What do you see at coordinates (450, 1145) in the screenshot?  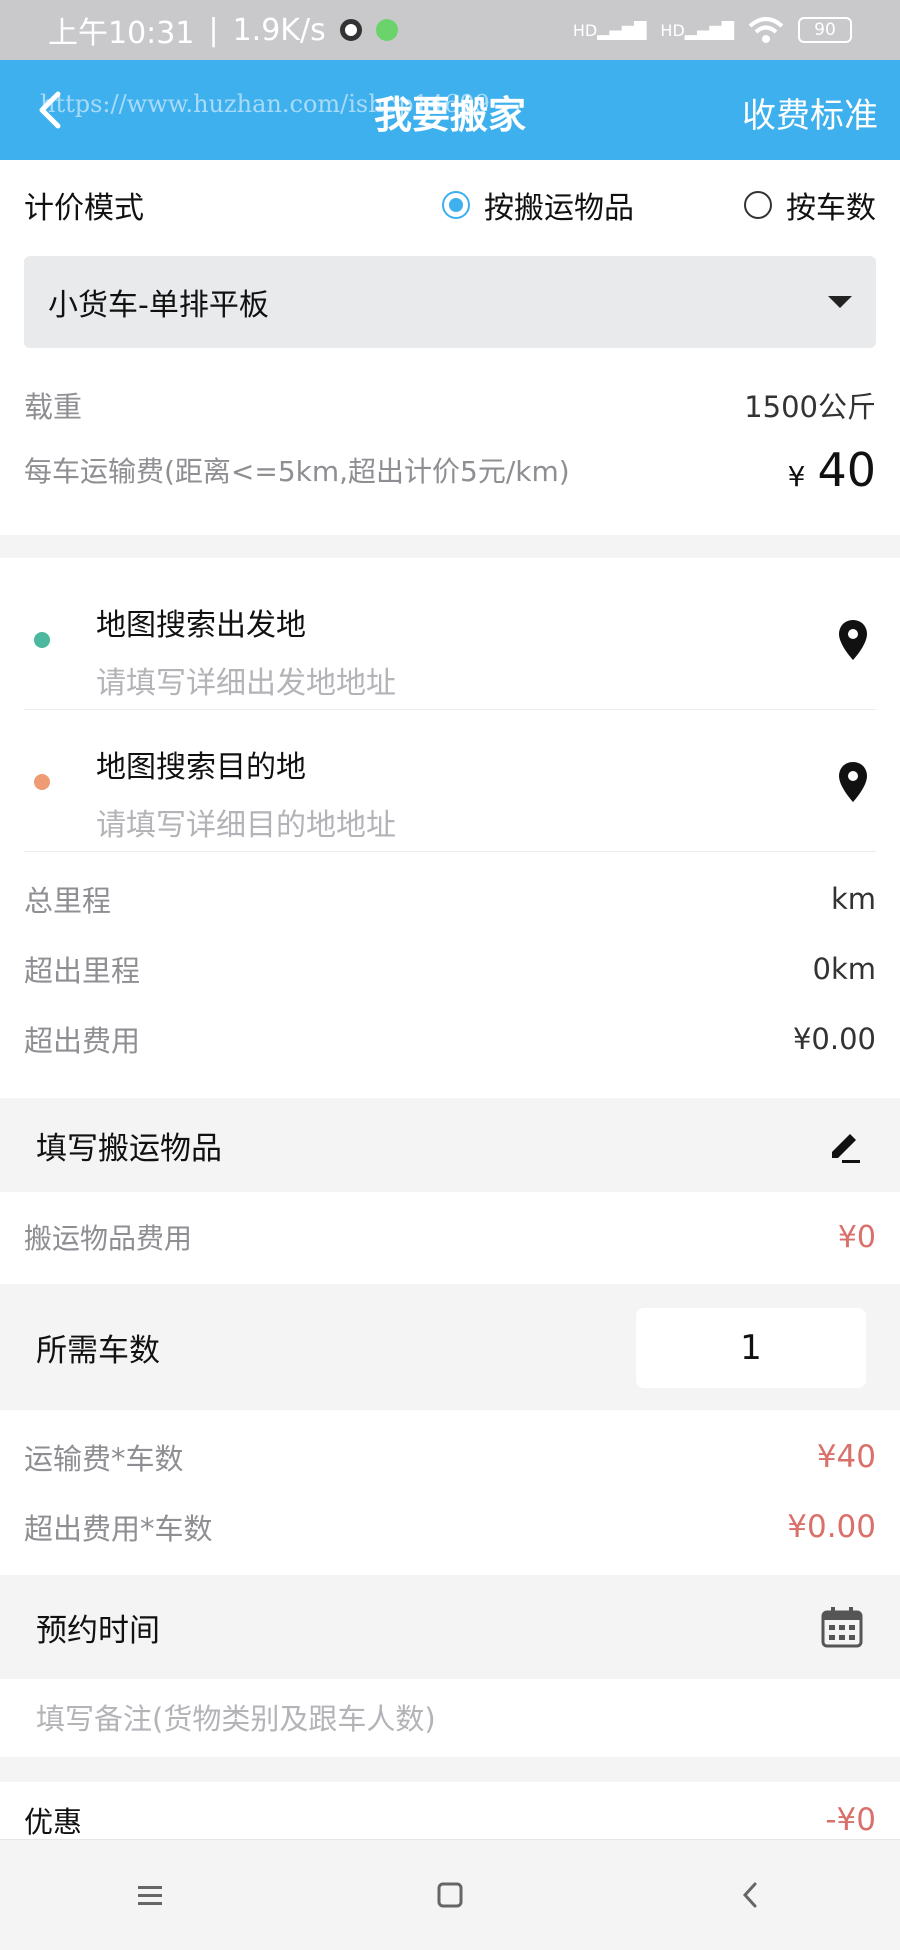 I see `fill-items-row: 填写搬运物品` at bounding box center [450, 1145].